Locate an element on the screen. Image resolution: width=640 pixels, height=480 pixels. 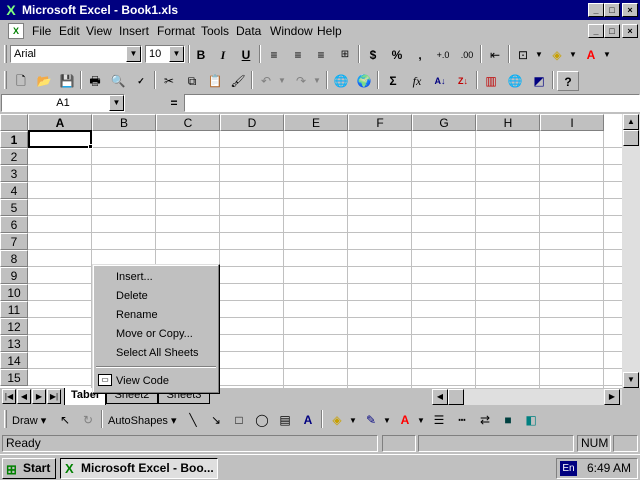
sort-ascending-icon: A↓ is located at coordinates (440, 81).